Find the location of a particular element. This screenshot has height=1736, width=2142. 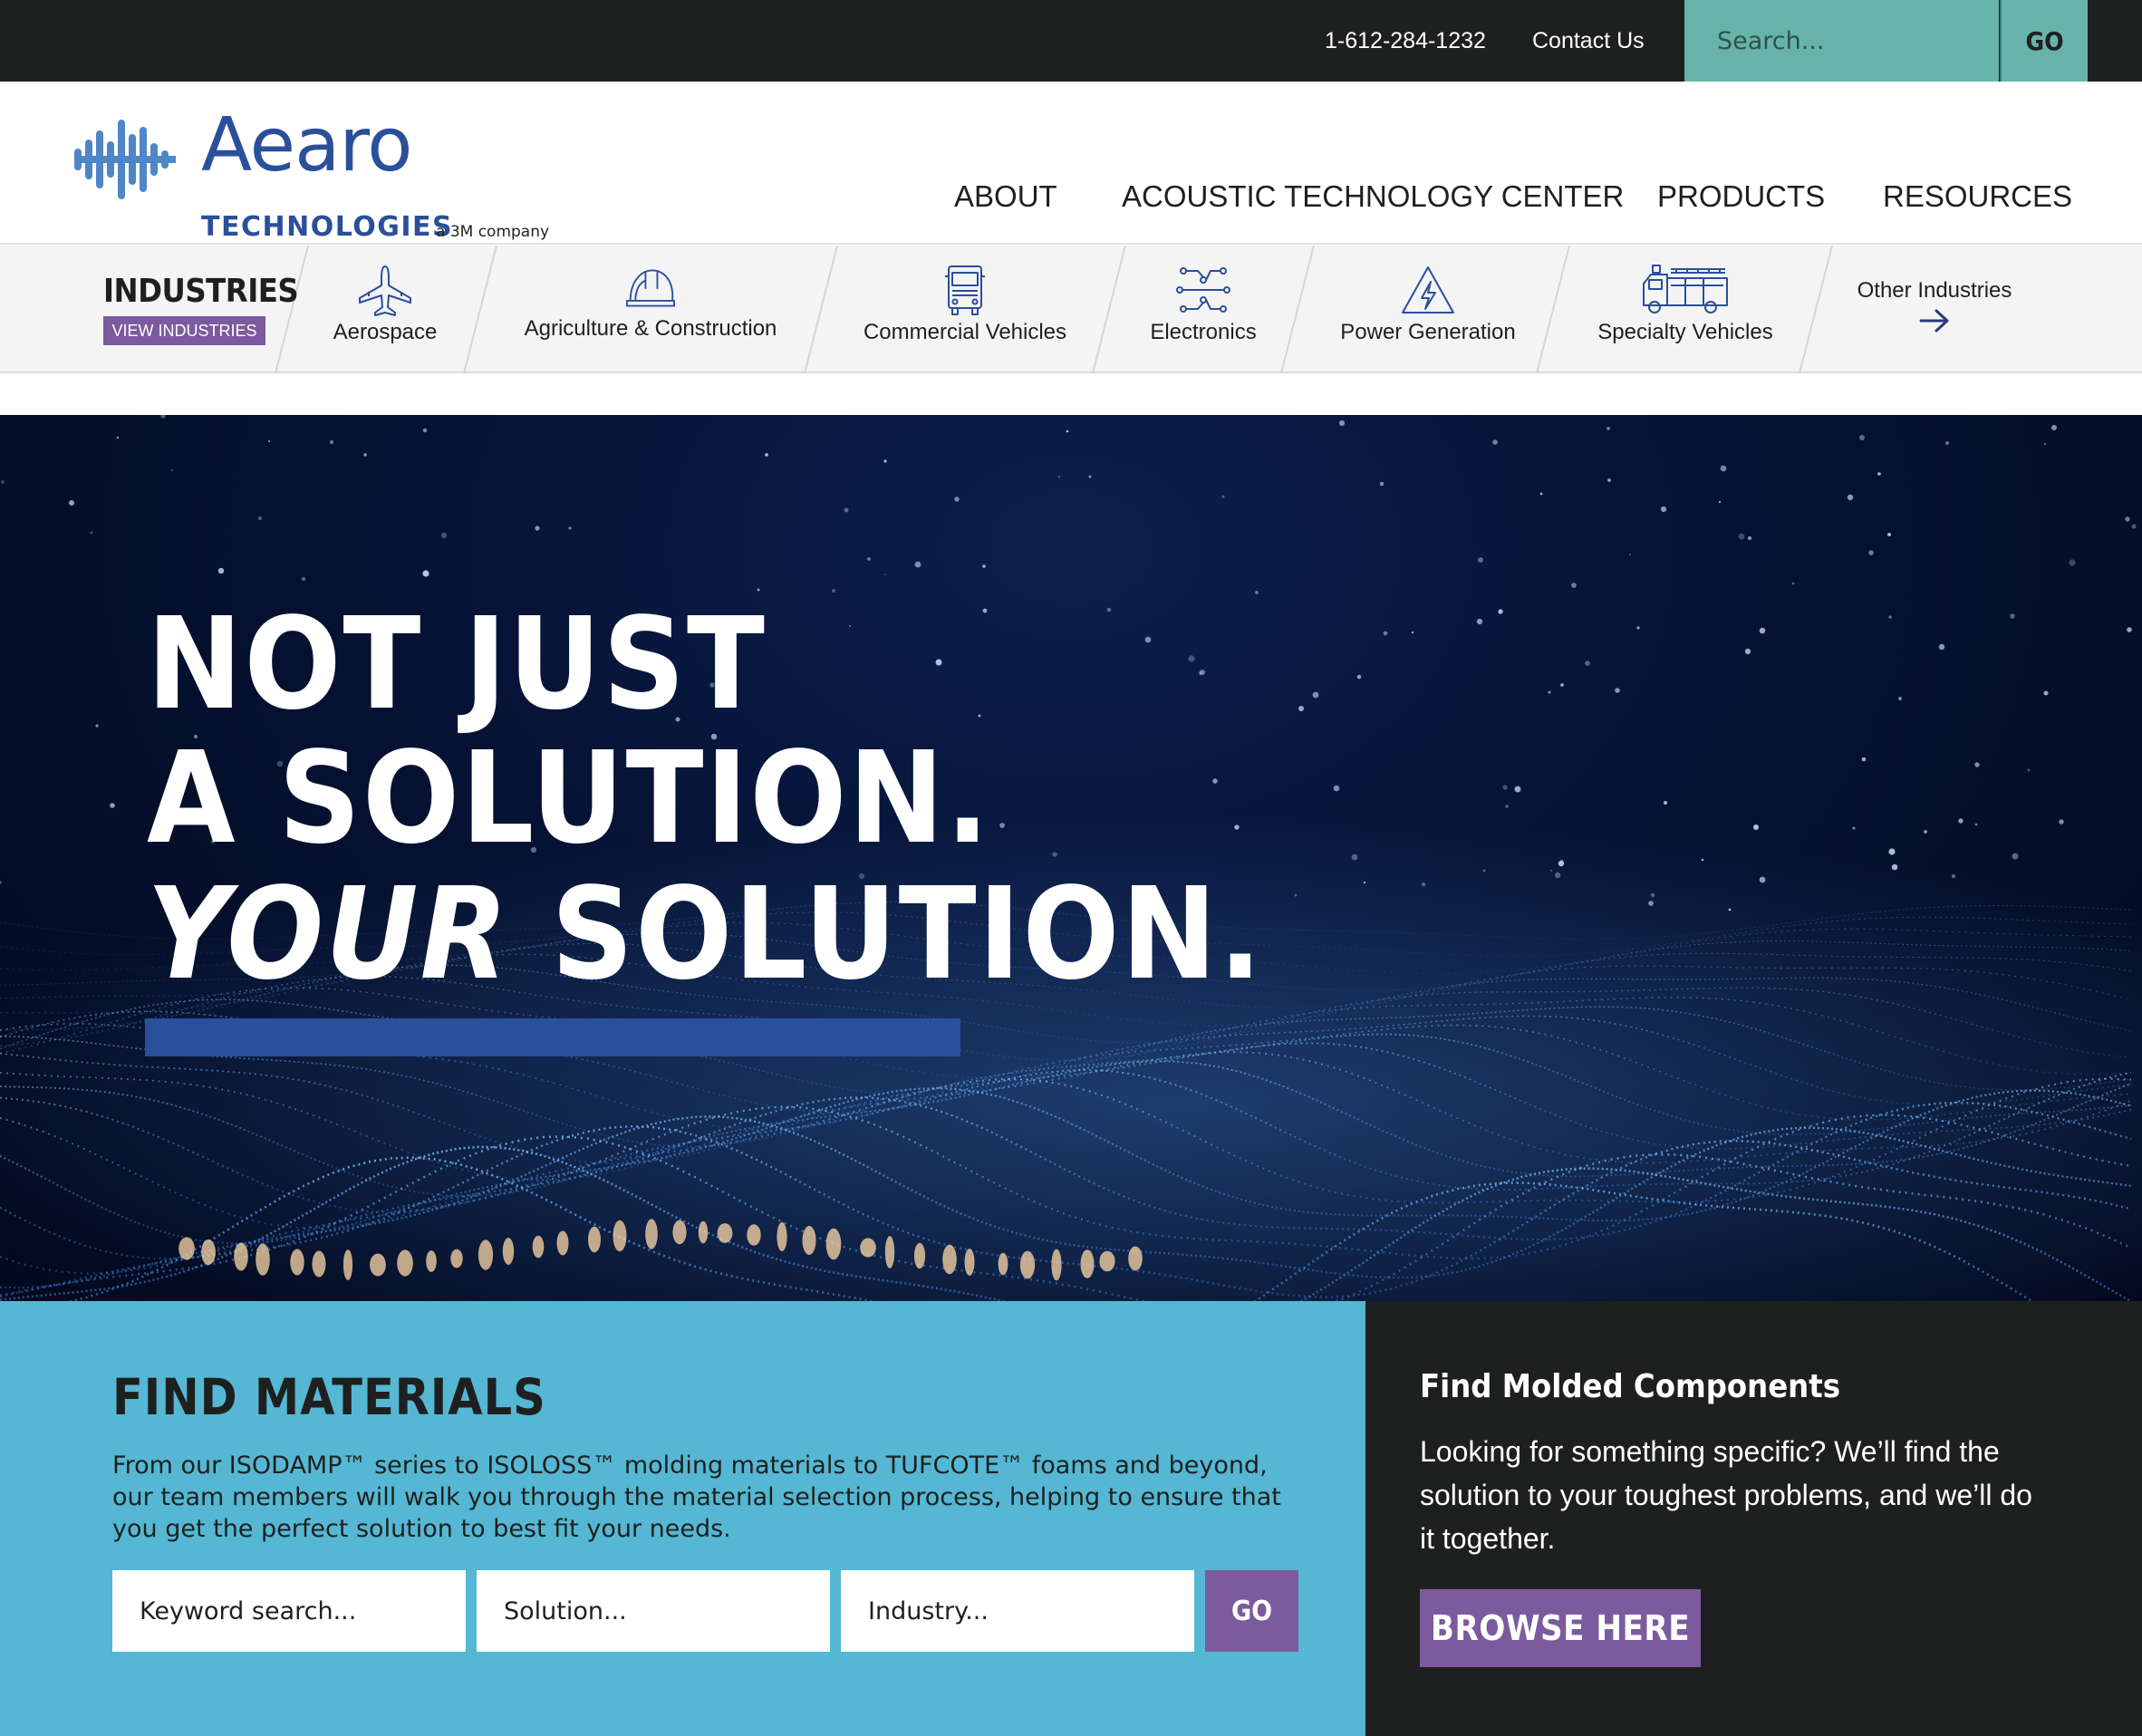

industry-label: Commercial Vehicles is located at coordinates (965, 332).